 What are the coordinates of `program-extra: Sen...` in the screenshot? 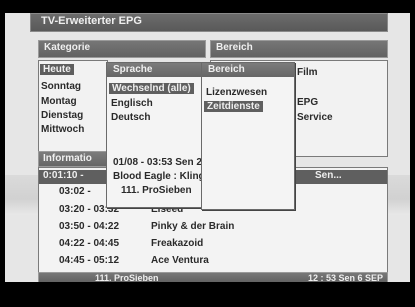 It's located at (328, 175).